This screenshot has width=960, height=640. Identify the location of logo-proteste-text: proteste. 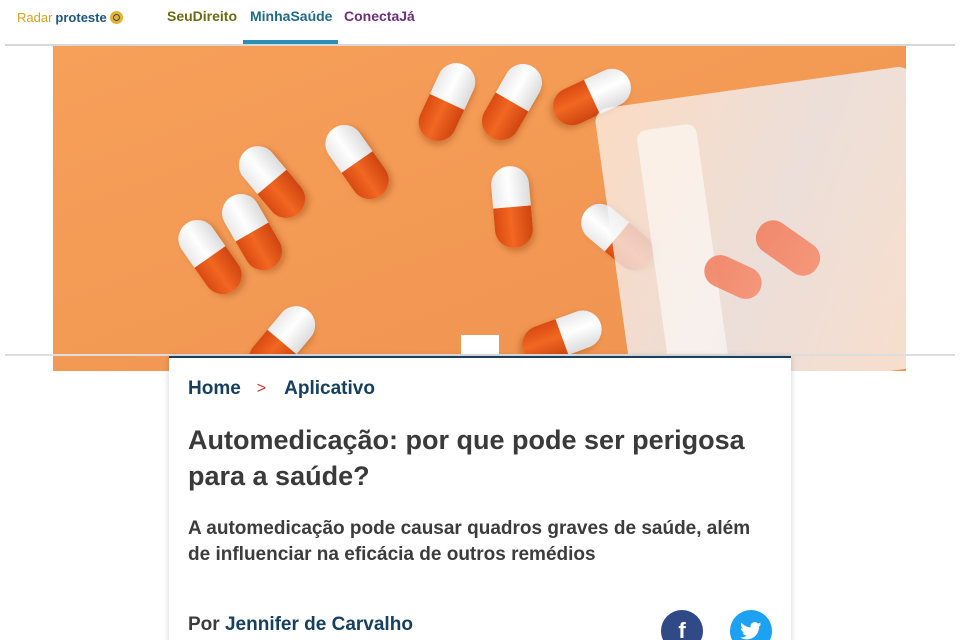
(81, 17).